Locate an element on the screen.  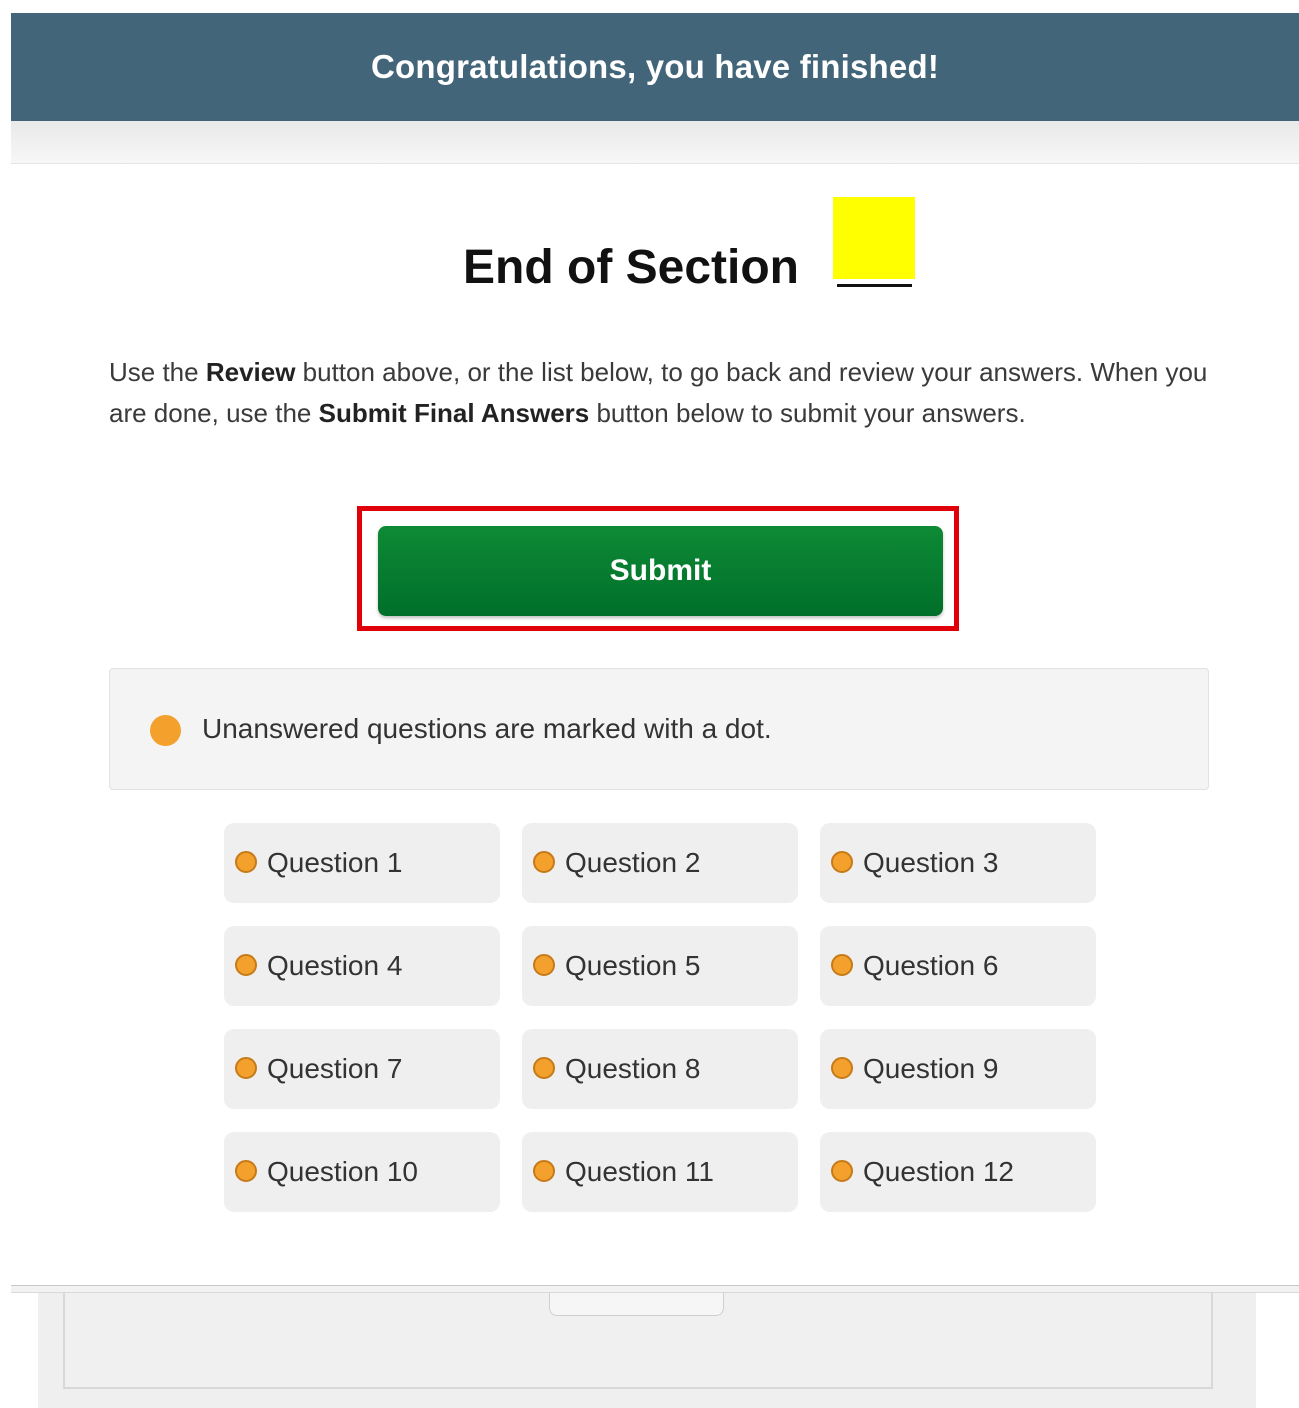
footer-divider is located at coordinates (655, 1289).